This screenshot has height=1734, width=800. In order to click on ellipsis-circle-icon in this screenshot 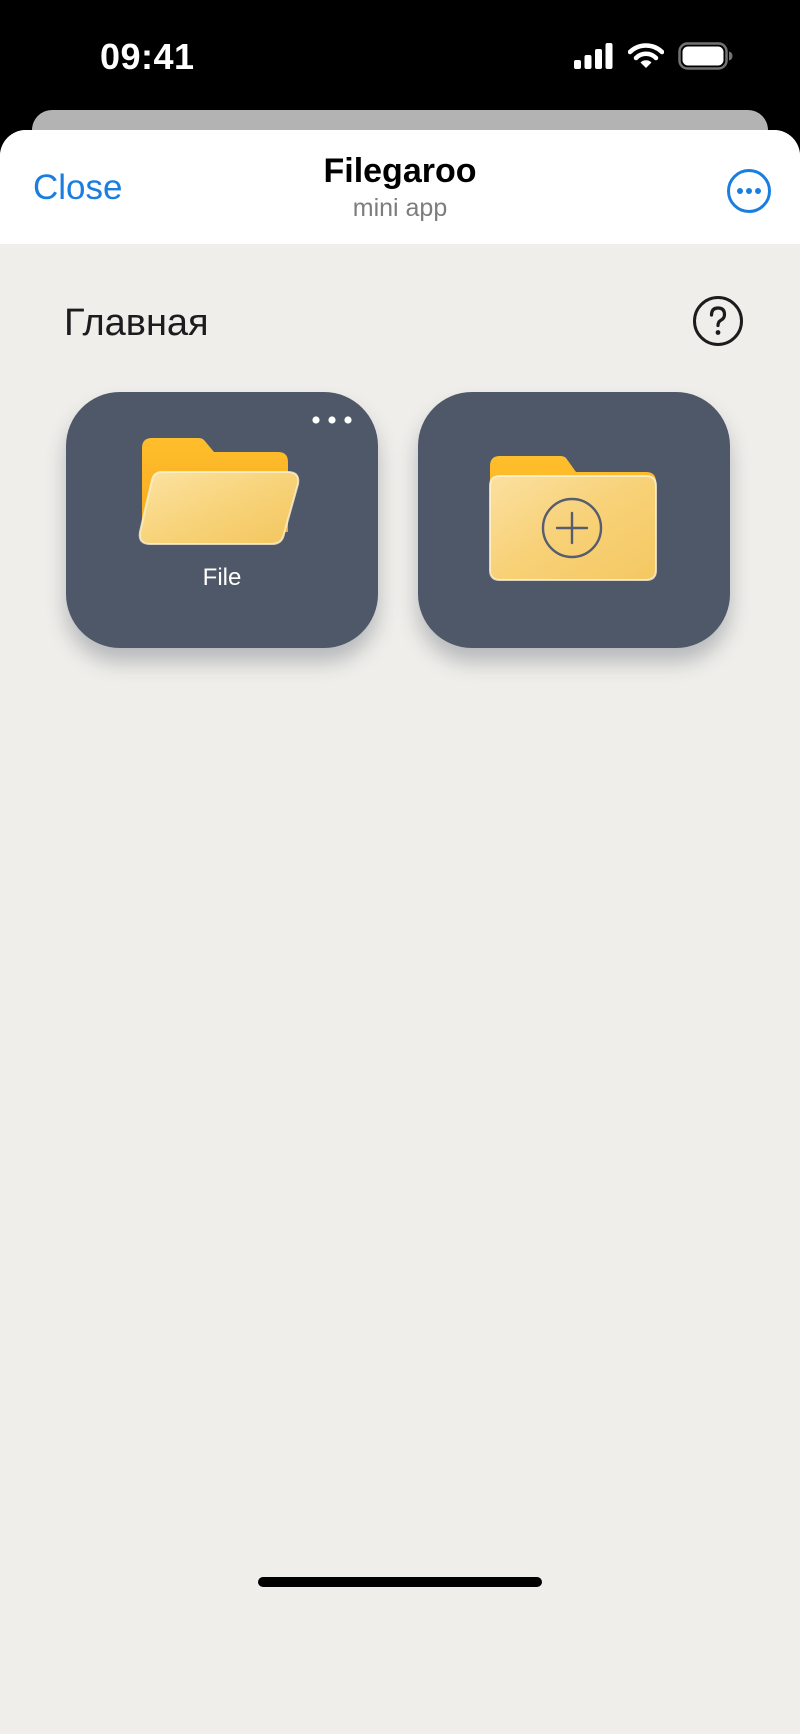, I will do `click(749, 191)`.